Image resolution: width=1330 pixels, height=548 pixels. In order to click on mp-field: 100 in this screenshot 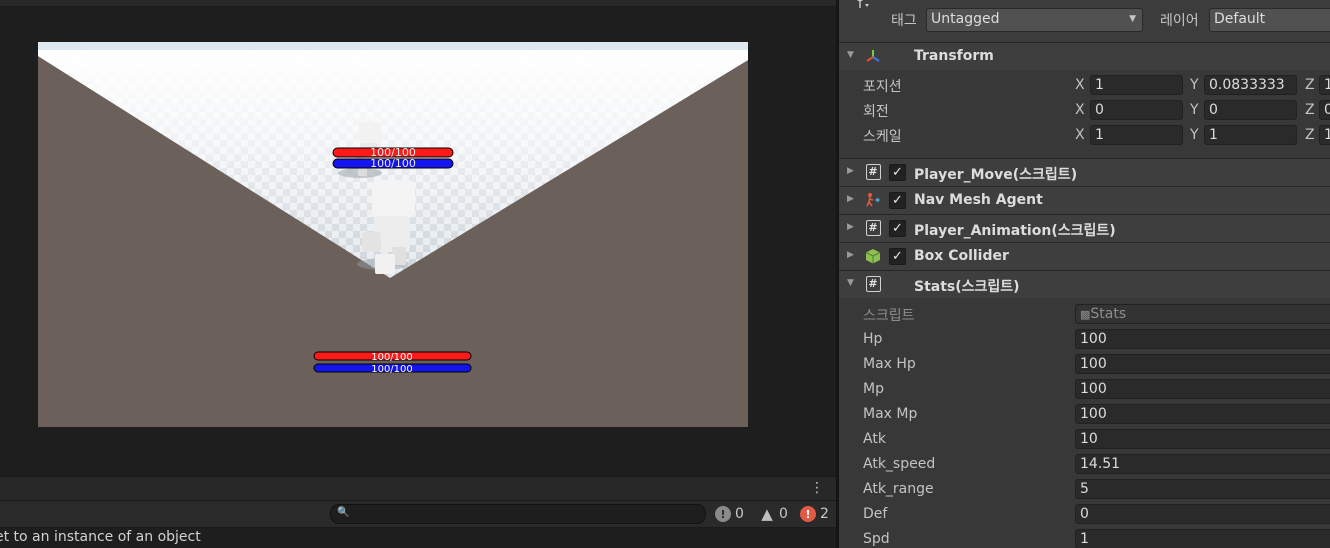, I will do `click(1202, 389)`.